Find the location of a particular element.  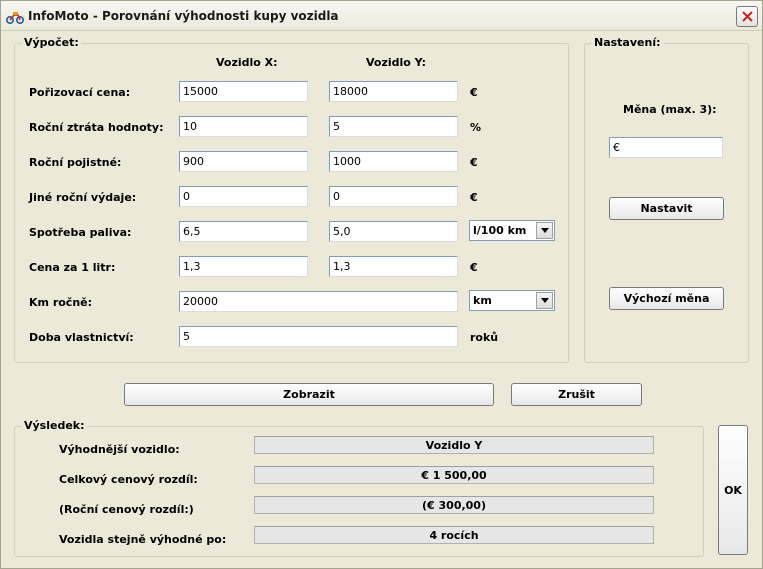

fuel-price-y-field is located at coordinates (393, 266).